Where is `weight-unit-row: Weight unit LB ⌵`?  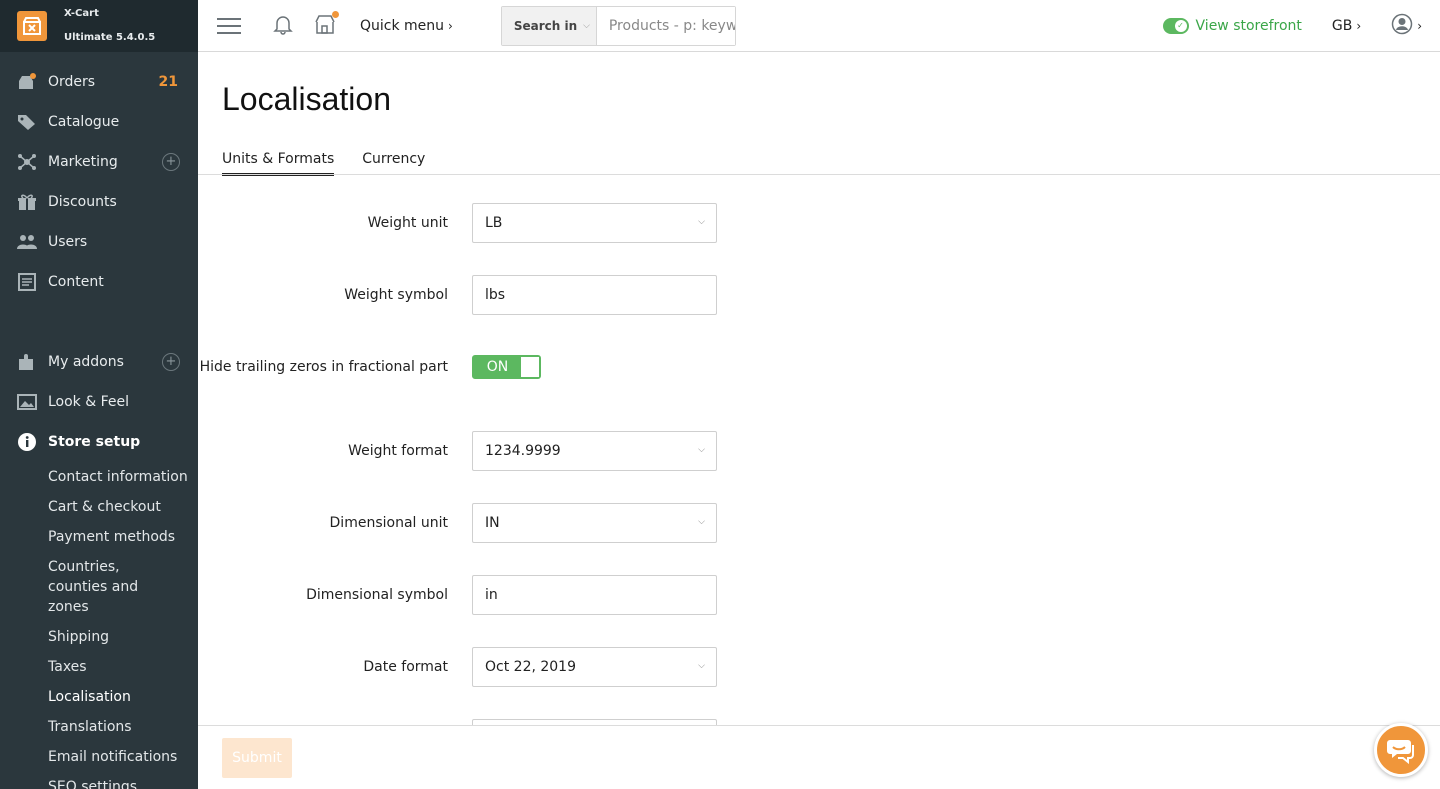
weight-unit-row: Weight unit LB ⌵ is located at coordinates (558, 223).